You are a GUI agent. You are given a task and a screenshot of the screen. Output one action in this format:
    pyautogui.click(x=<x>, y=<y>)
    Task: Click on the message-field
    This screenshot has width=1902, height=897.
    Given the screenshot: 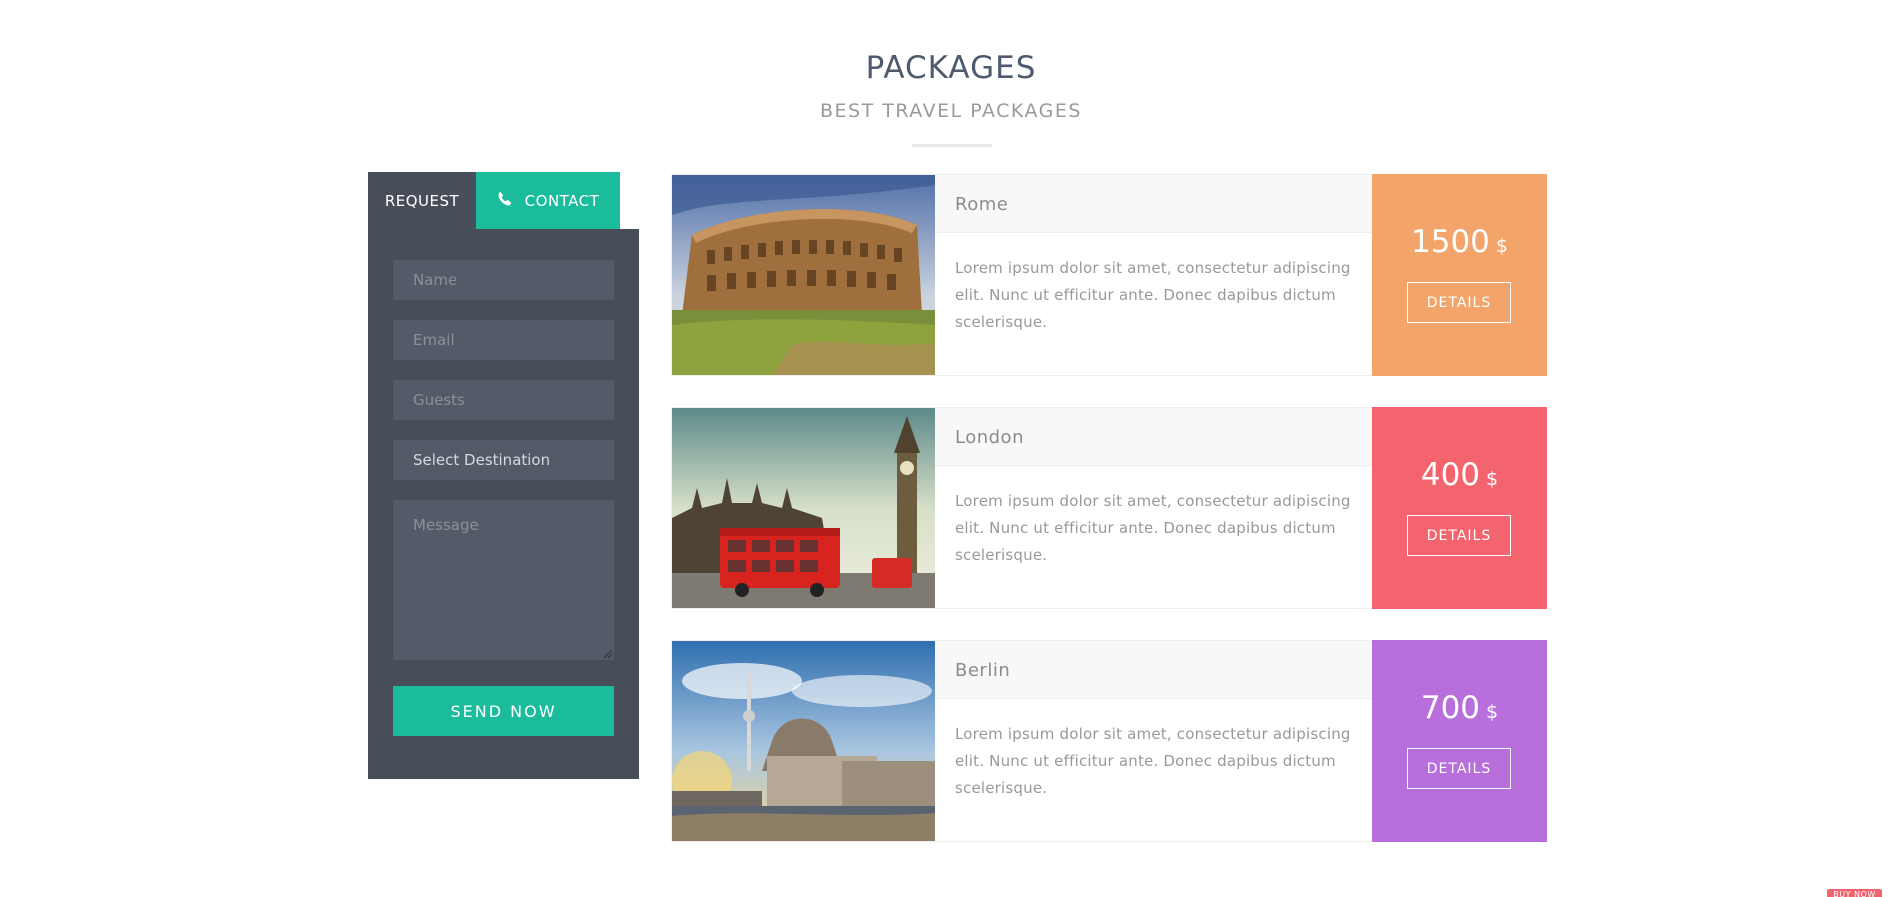 What is the action you would take?
    pyautogui.click(x=503, y=580)
    